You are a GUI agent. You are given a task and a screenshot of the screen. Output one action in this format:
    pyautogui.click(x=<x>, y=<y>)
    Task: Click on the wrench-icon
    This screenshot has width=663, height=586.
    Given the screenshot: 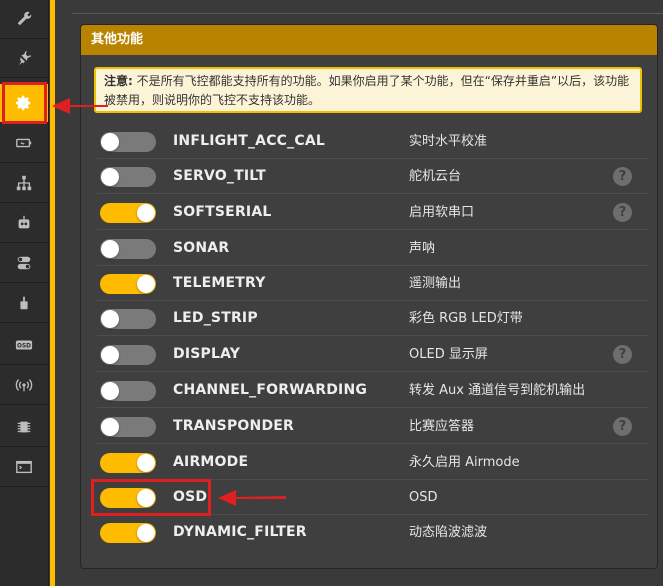 What is the action you would take?
    pyautogui.click(x=24, y=18)
    